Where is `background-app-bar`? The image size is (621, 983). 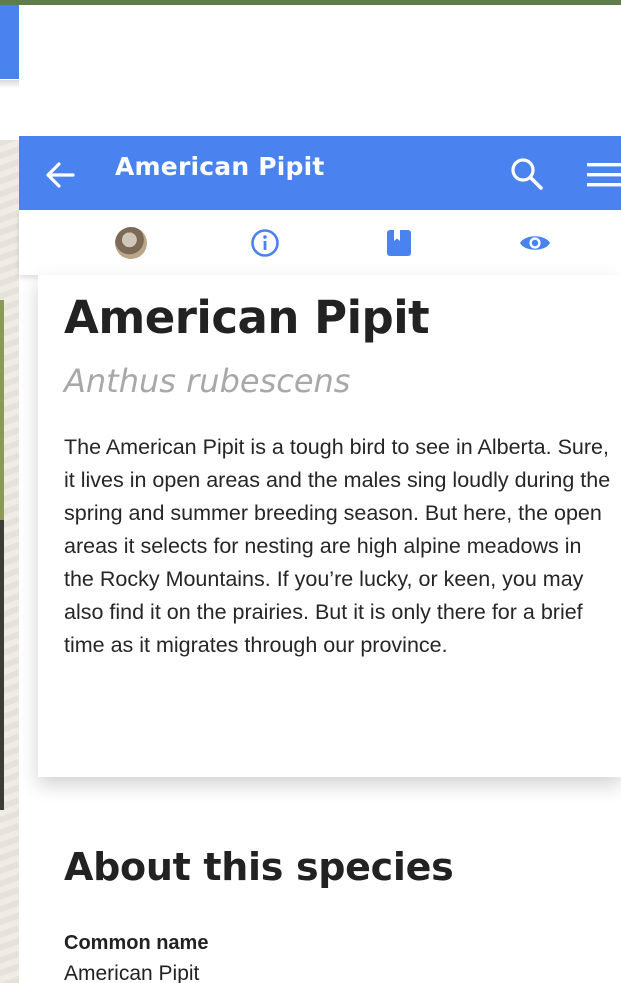
background-app-bar is located at coordinates (9, 42).